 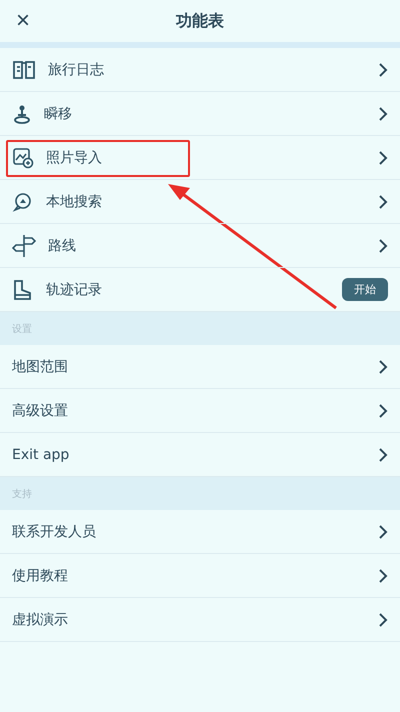 What do you see at coordinates (23, 289) in the screenshot?
I see `boot-icon` at bounding box center [23, 289].